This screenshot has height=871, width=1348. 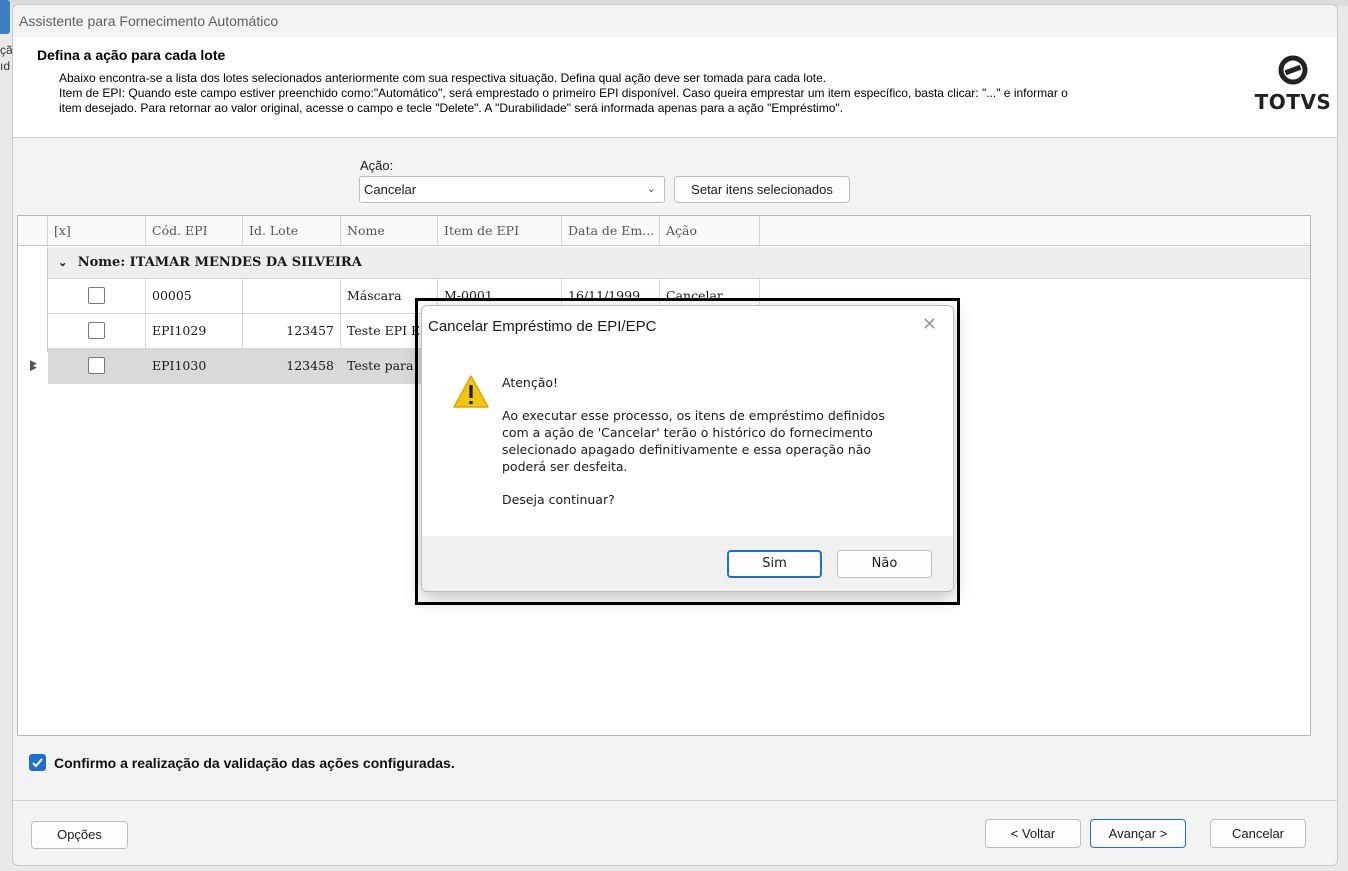 I want to click on epi-code-cell: EPI1030, so click(x=194, y=366).